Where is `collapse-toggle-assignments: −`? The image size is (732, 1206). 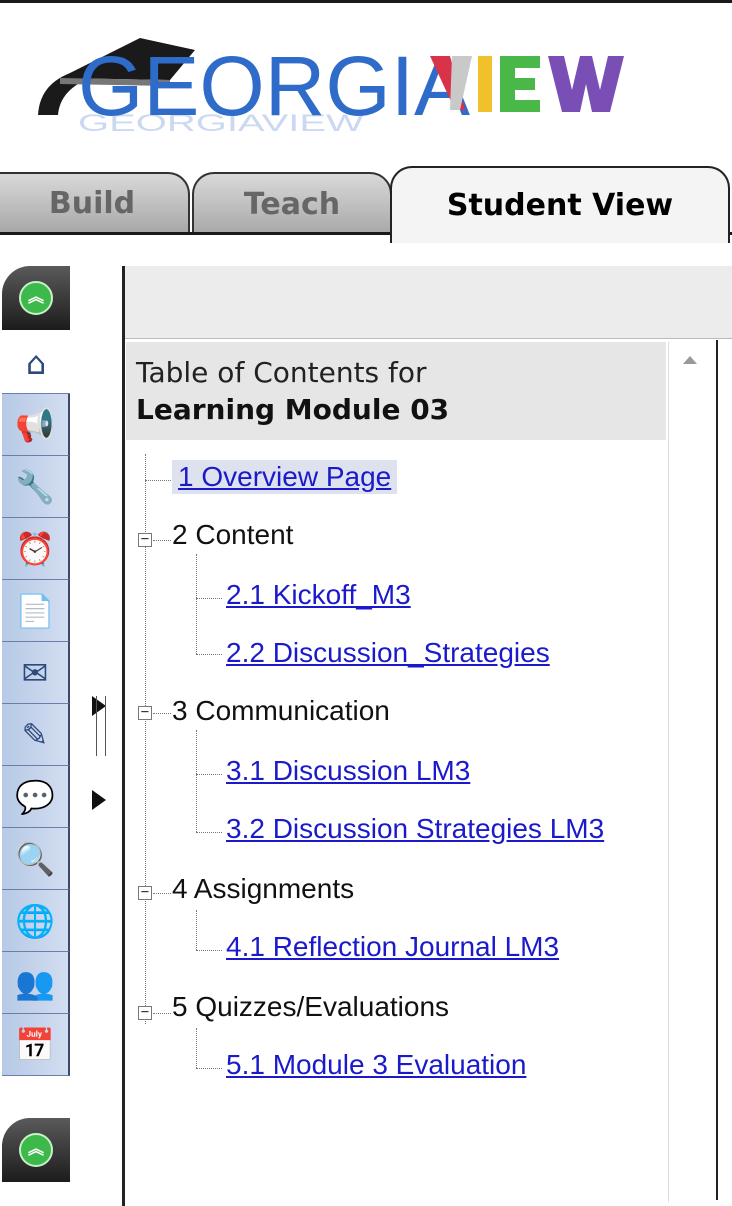 collapse-toggle-assignments: − is located at coordinates (145, 892).